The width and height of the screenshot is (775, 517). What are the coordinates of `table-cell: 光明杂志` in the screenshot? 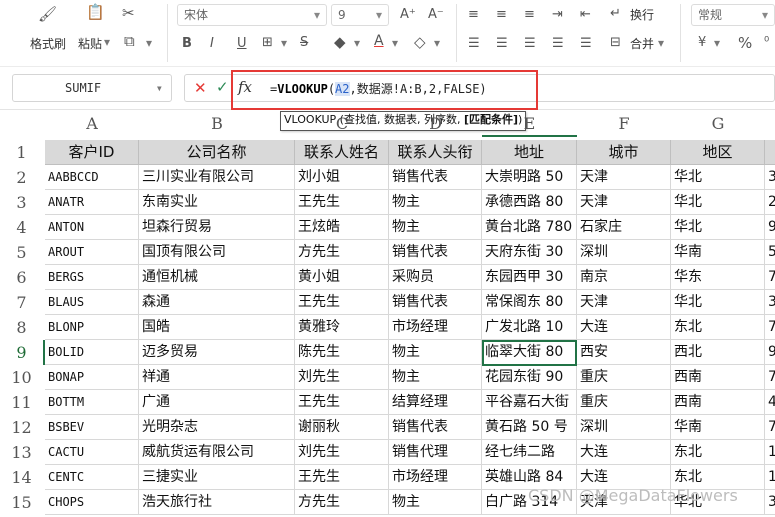 It's located at (217, 427).